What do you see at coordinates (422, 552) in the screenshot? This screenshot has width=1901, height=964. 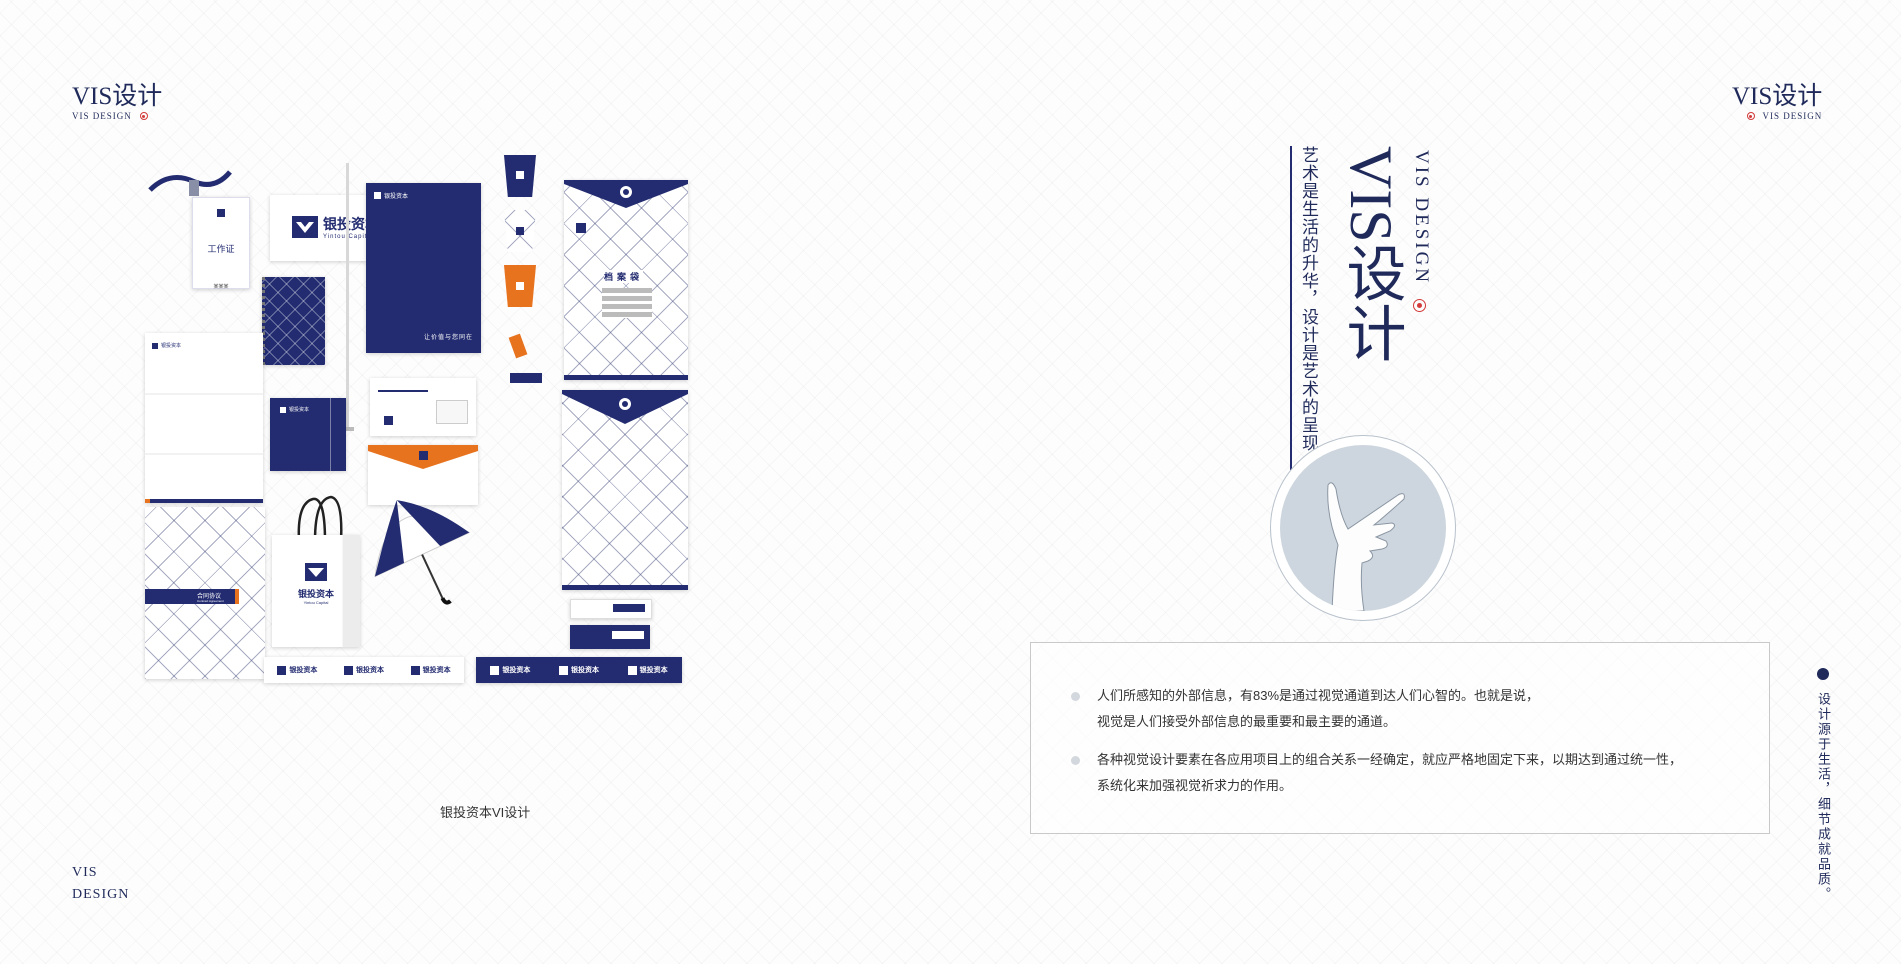 I see `umbrella` at bounding box center [422, 552].